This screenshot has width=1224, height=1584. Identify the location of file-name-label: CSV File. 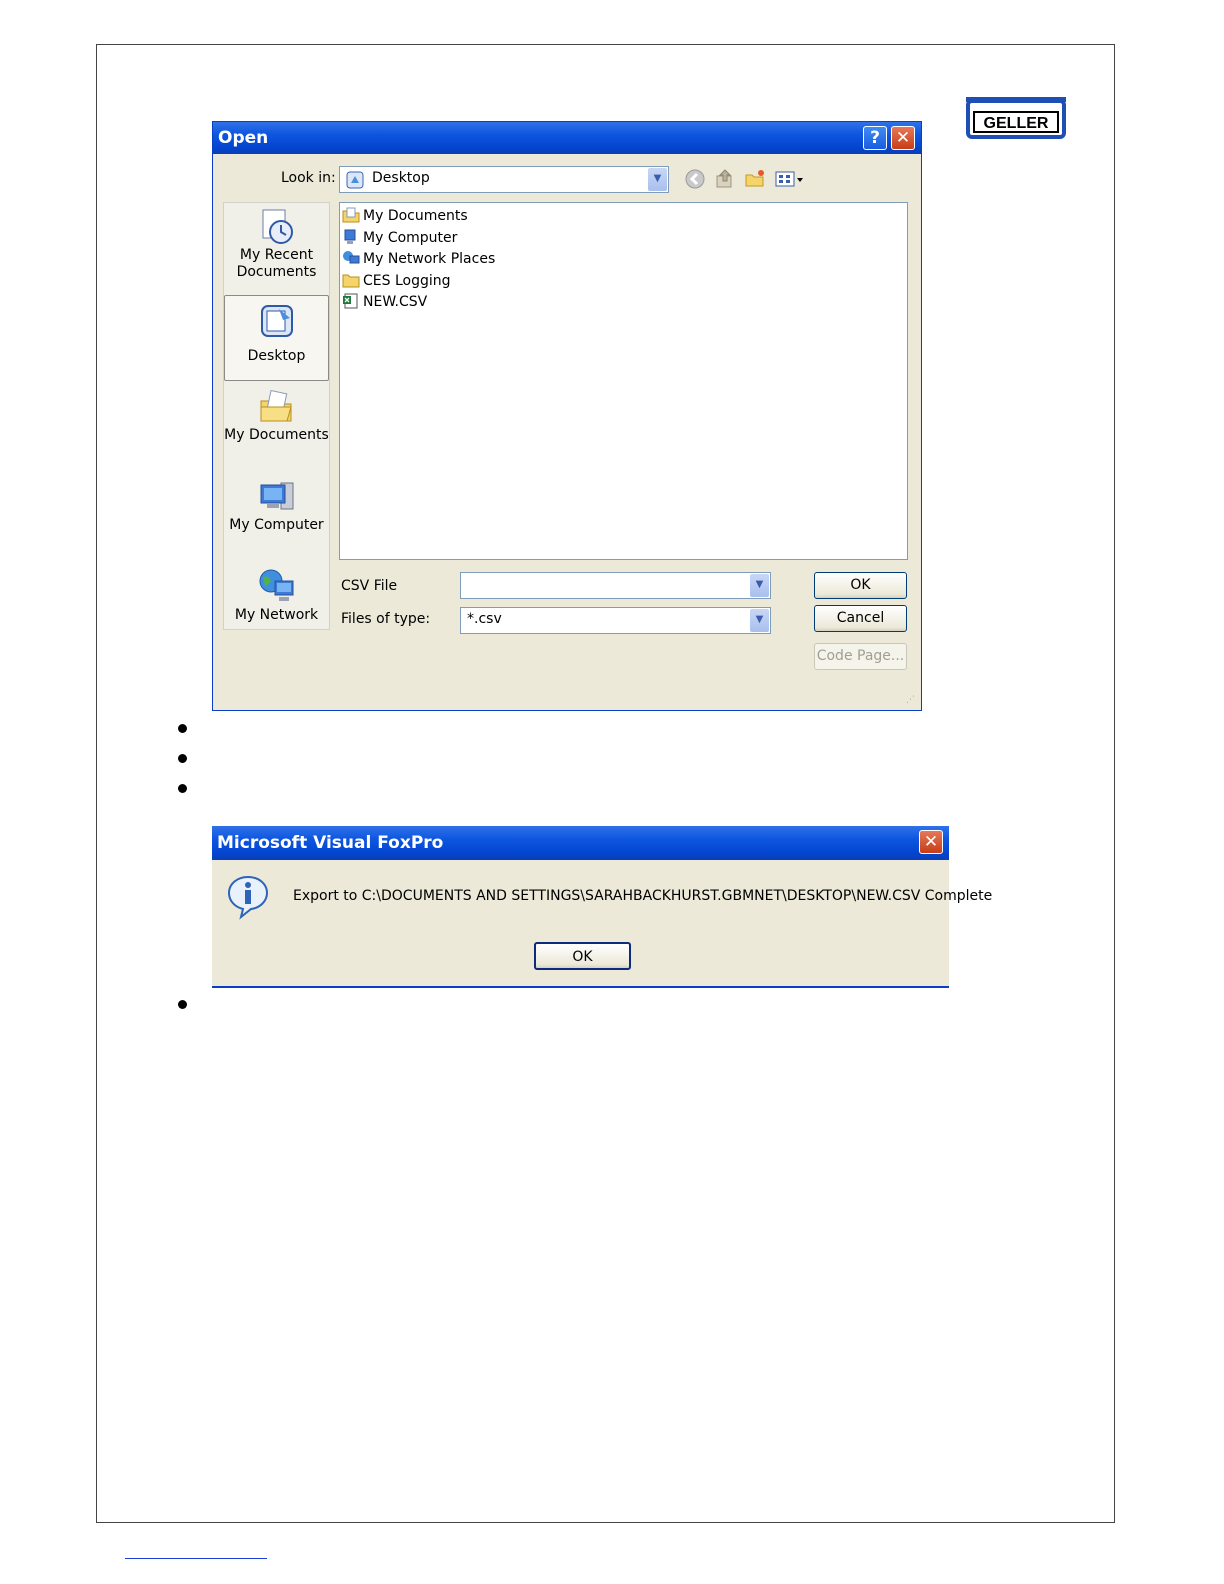
(369, 586).